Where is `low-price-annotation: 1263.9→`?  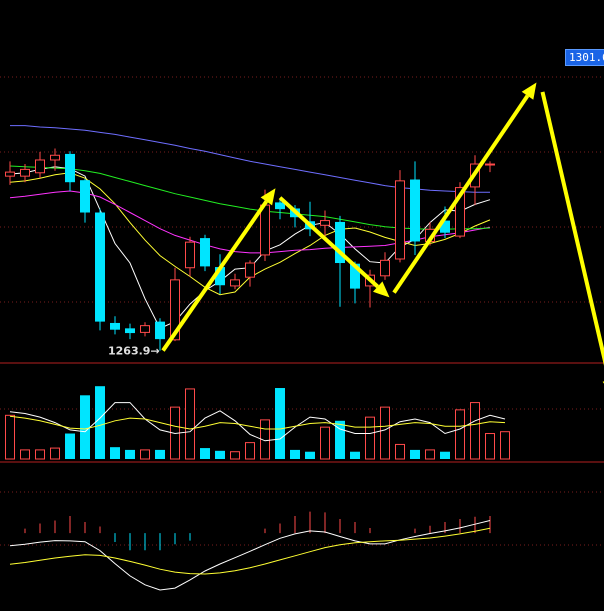
low-price-annotation: 1263.9→ is located at coordinates (134, 351).